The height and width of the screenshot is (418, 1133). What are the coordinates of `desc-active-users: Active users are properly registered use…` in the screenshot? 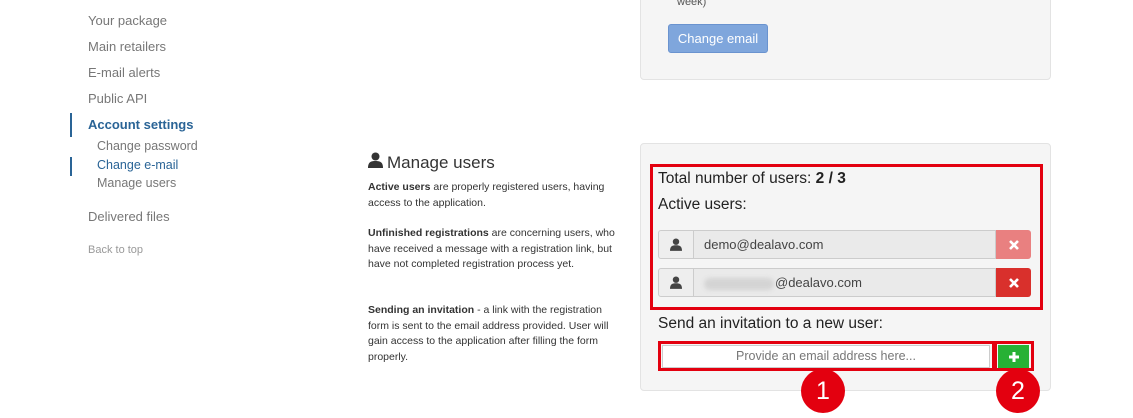 It's located at (486, 195).